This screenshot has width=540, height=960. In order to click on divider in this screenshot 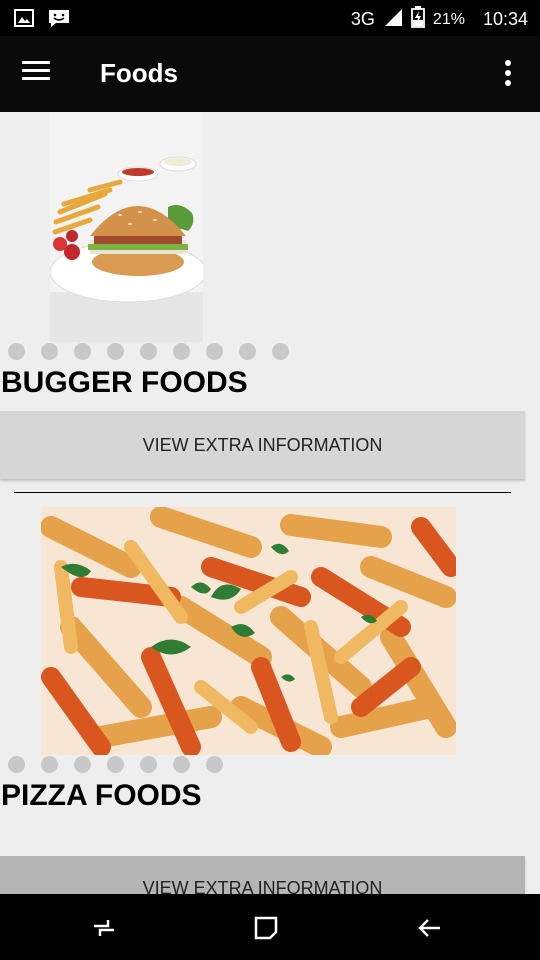, I will do `click(262, 492)`.